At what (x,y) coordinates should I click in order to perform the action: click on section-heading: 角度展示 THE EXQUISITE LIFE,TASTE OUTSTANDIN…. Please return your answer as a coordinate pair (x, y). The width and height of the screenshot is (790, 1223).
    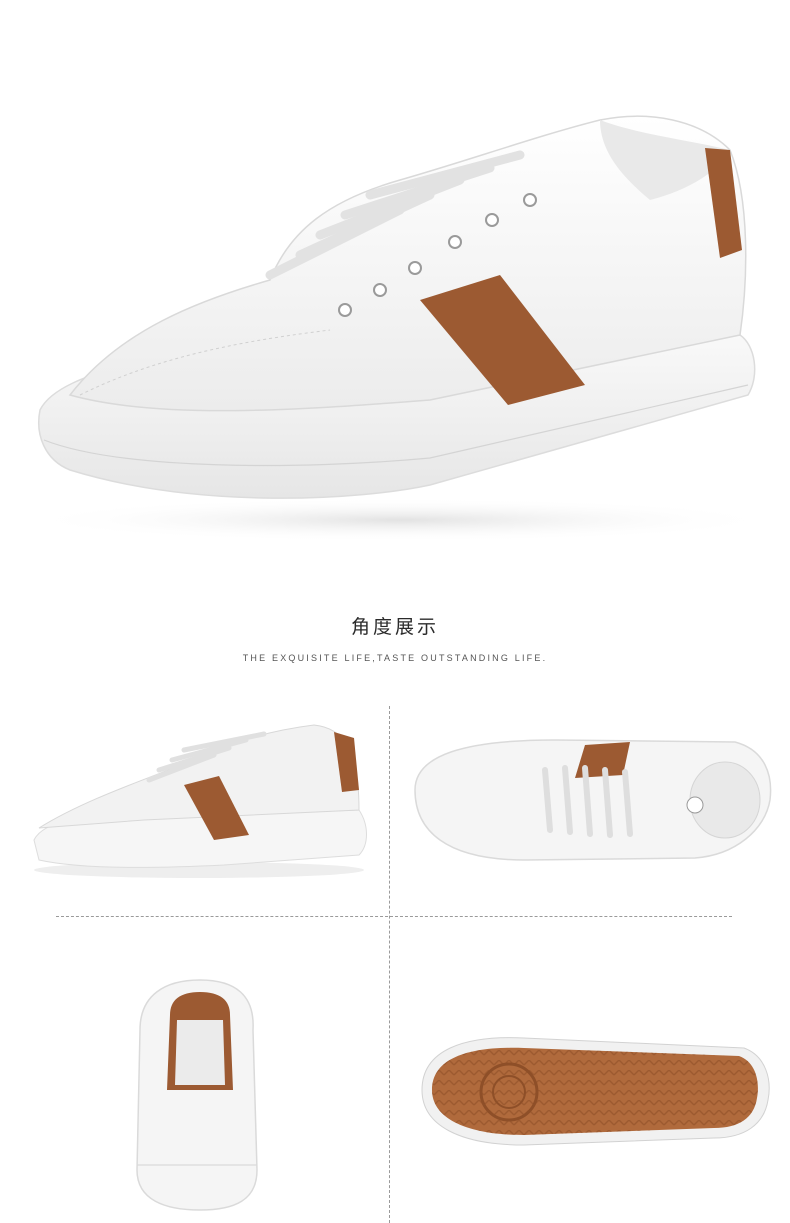
    Looking at the image, I should click on (395, 639).